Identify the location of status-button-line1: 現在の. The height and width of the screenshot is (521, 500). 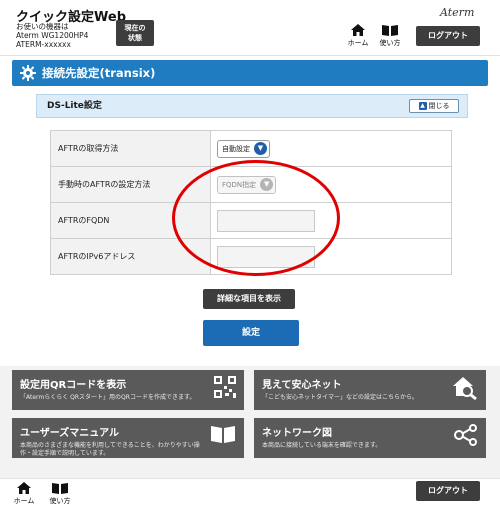
(135, 28).